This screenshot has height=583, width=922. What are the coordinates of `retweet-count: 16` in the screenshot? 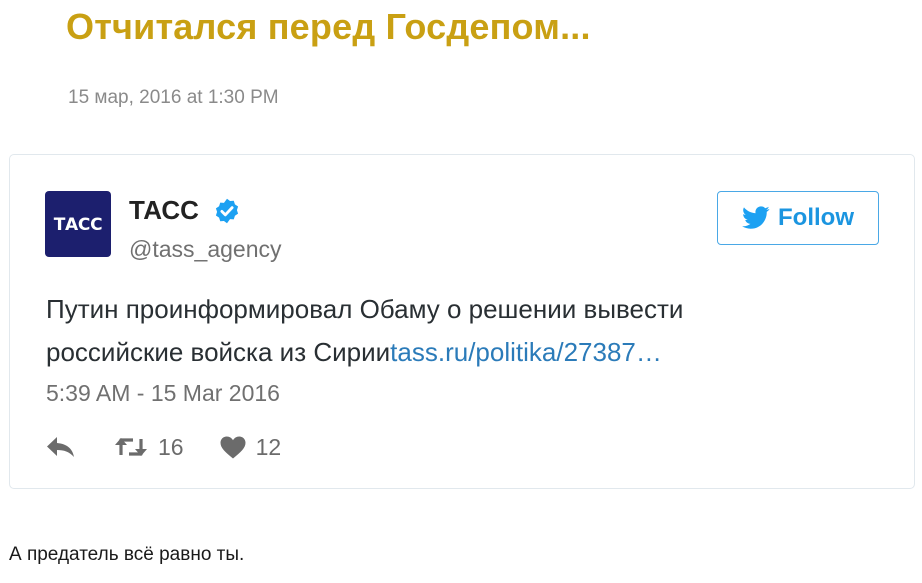 It's located at (171, 446).